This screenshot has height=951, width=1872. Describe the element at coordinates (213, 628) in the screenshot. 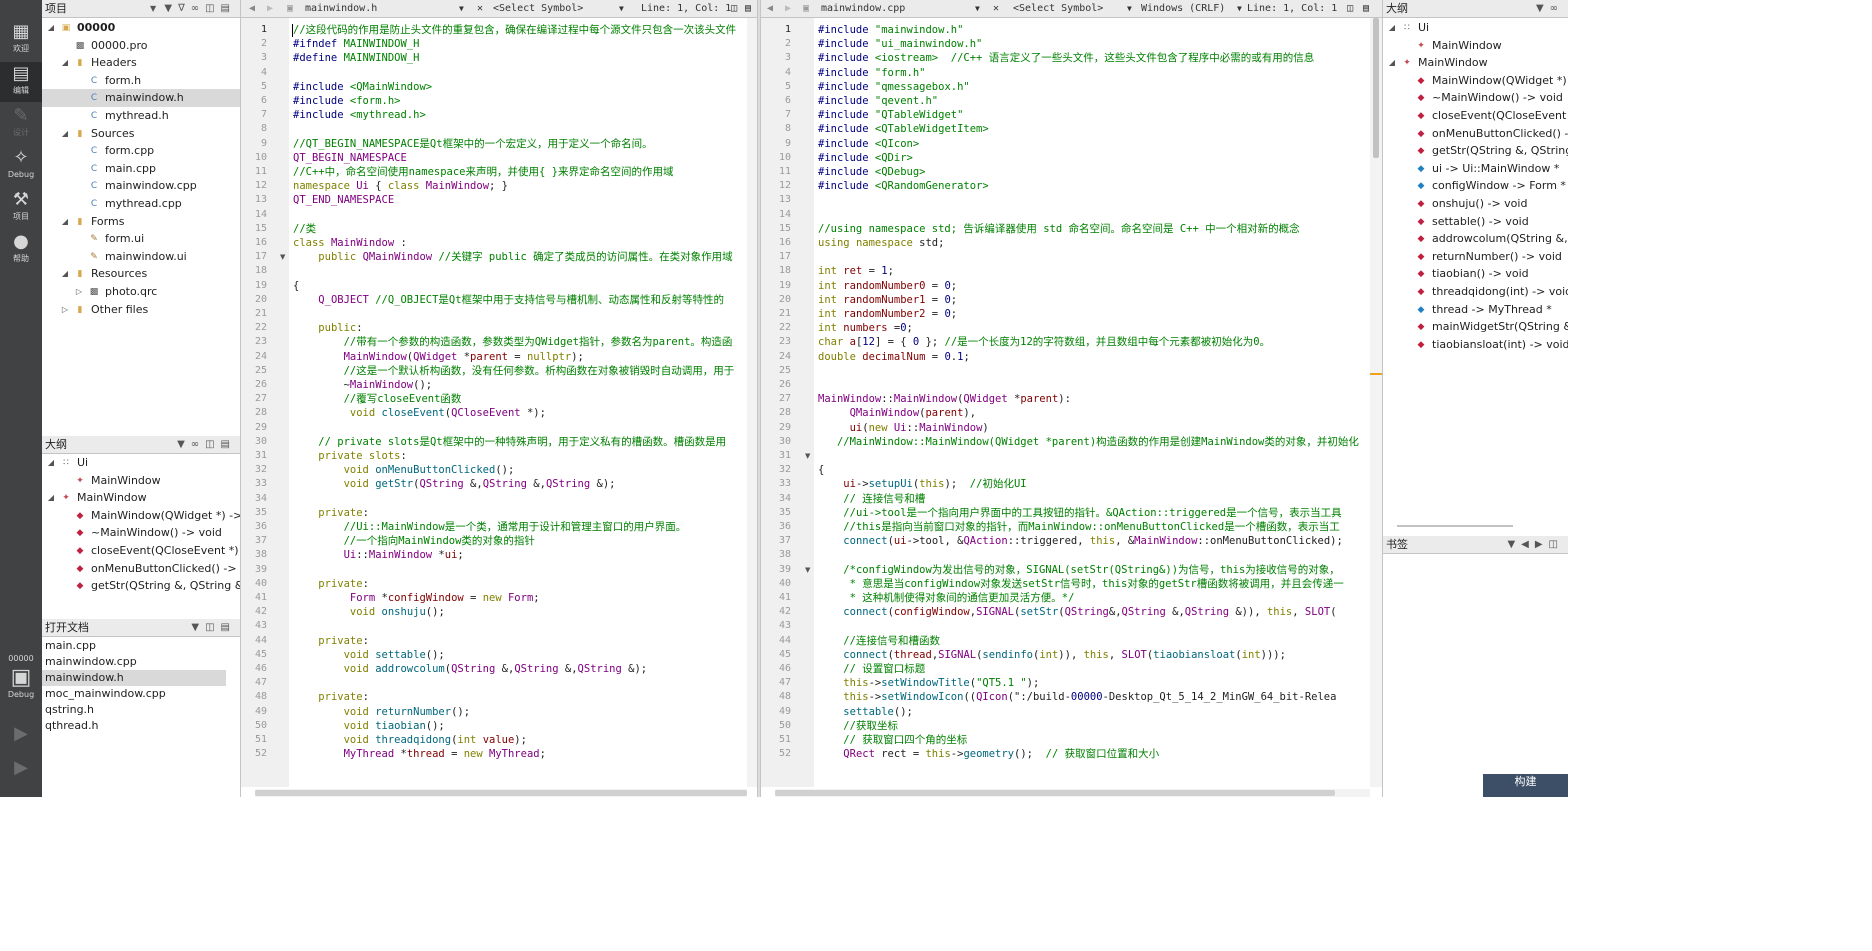

I see `panel-tools: ▼◫▤` at that location.